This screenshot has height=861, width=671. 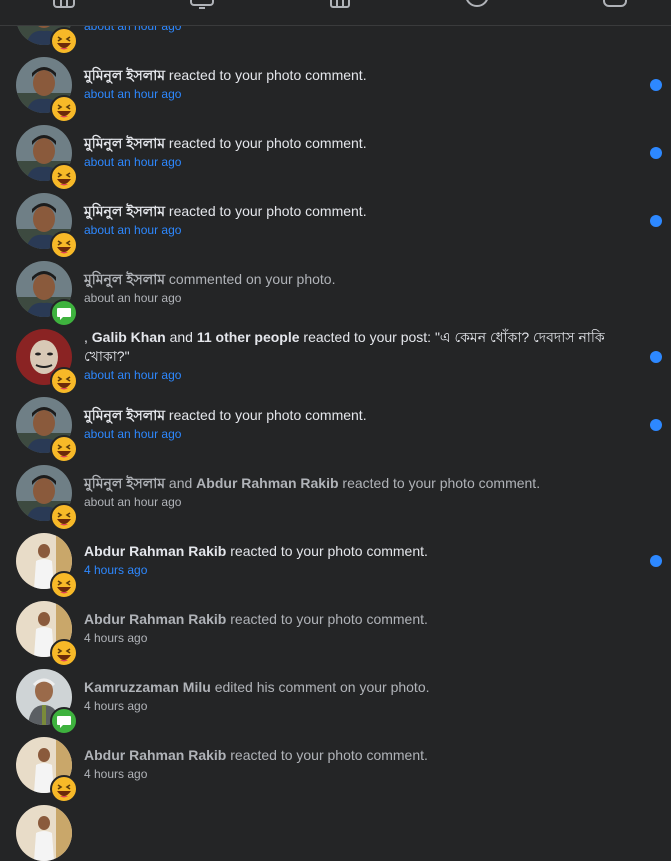 What do you see at coordinates (202, 4) in the screenshot?
I see `watch-icon` at bounding box center [202, 4].